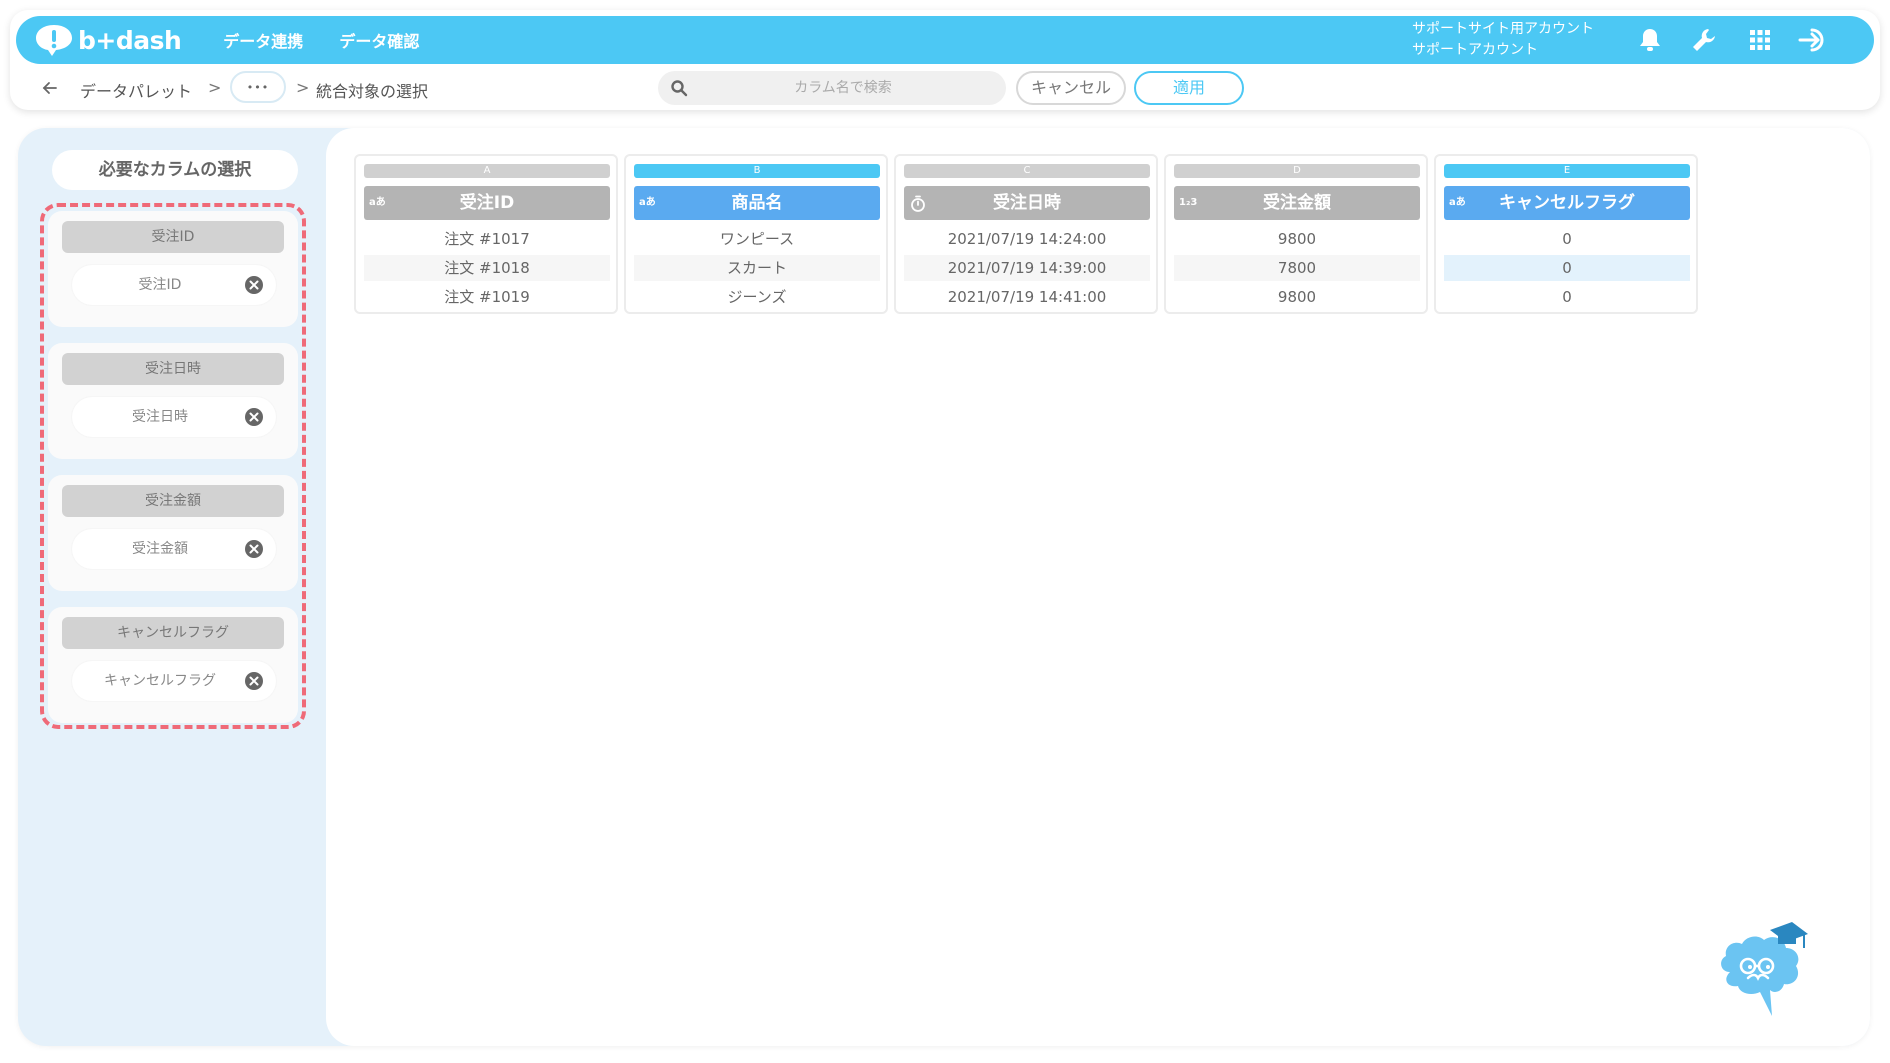 The width and height of the screenshot is (1890, 1063). I want to click on column-header: aあ 受注ID, so click(487, 203).